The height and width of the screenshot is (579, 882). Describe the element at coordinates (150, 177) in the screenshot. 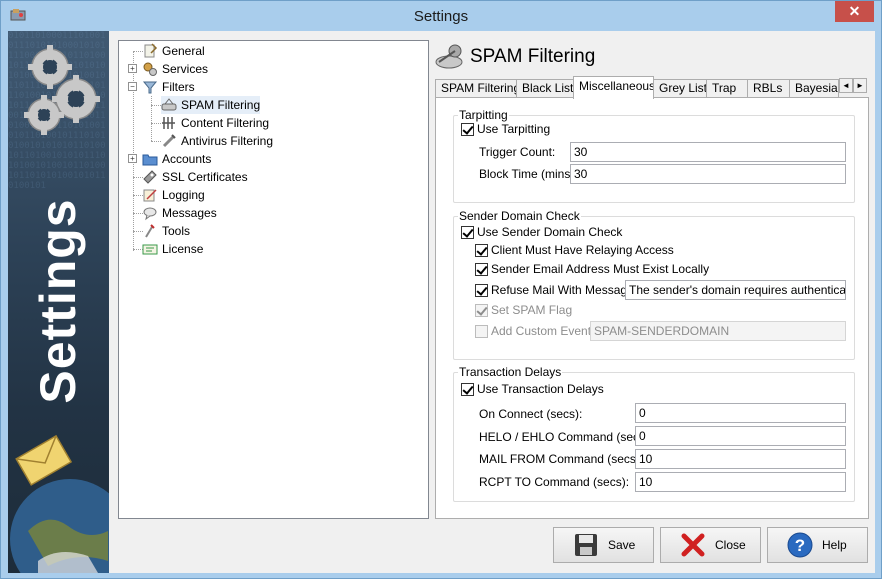

I see `certificate-icon` at that location.